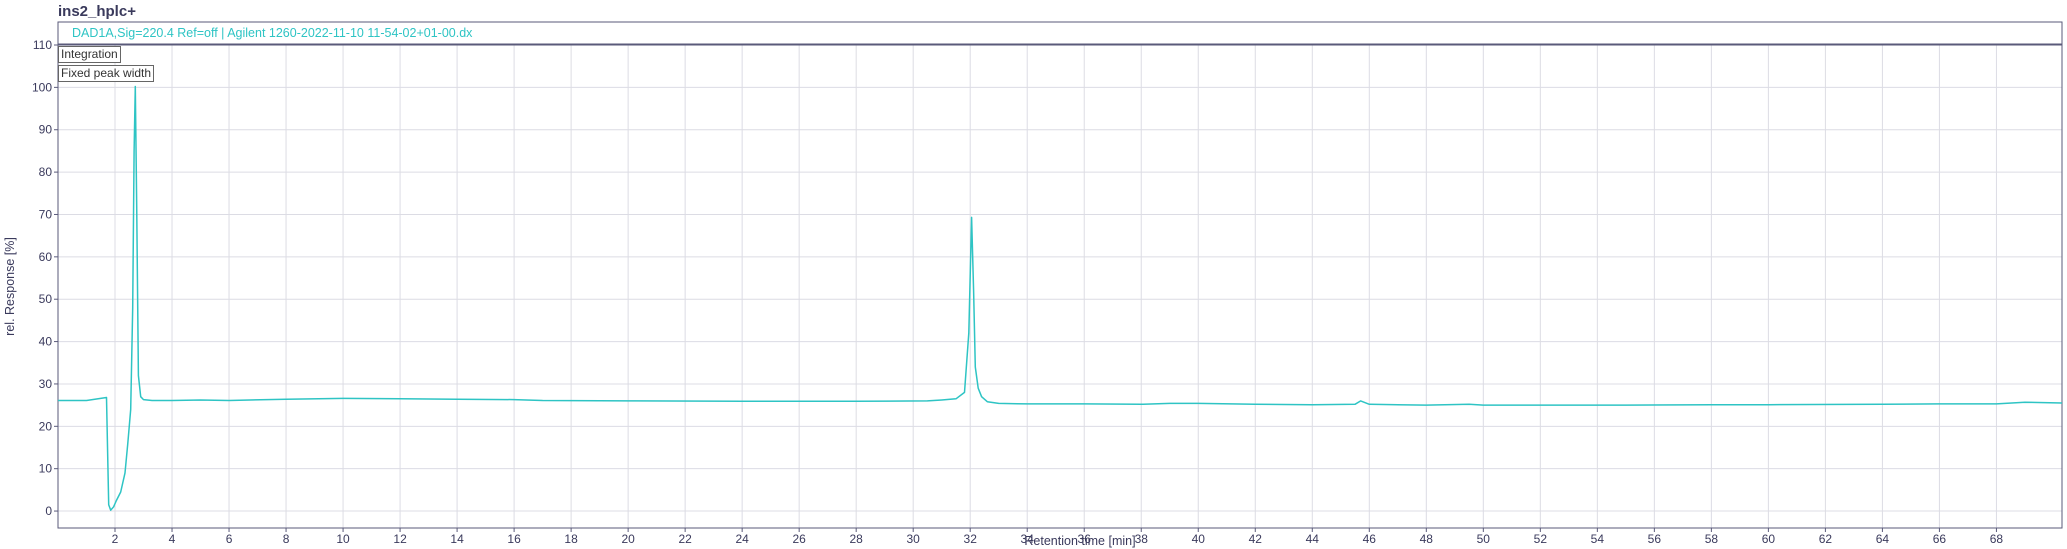 This screenshot has height=549, width=2067. Describe the element at coordinates (46, 214) in the screenshot. I see `y-tick-label: 70` at that location.